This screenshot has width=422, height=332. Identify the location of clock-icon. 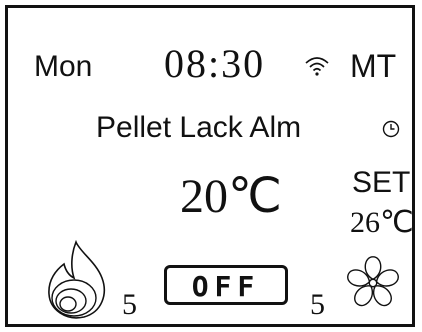
(391, 129).